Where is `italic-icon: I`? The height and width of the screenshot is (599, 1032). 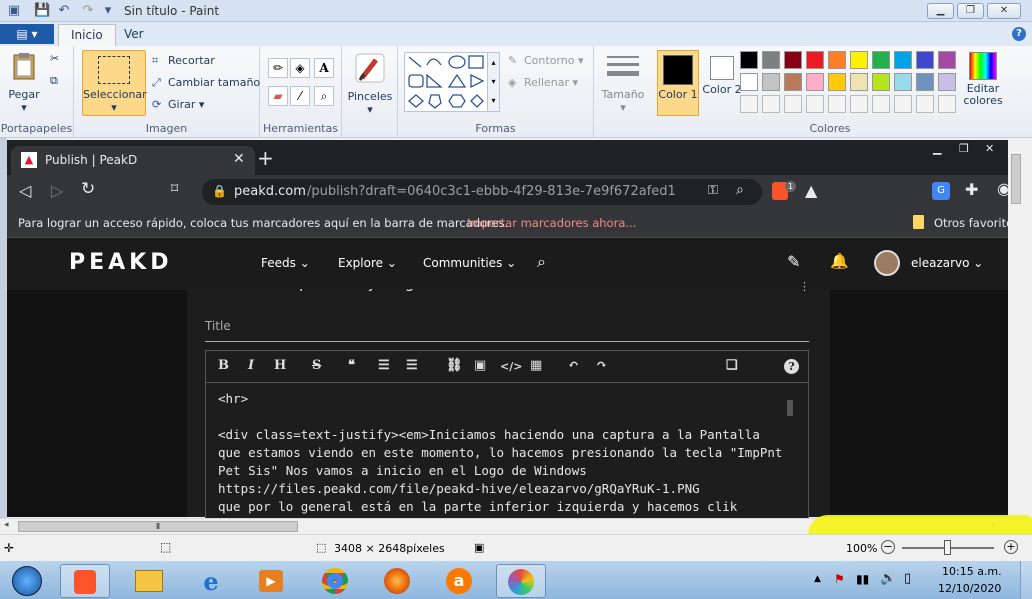 italic-icon: I is located at coordinates (251, 365).